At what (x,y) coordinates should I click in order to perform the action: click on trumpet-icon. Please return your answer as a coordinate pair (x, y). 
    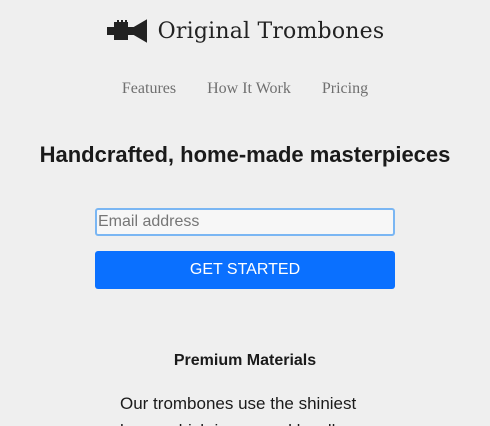
    Looking at the image, I should click on (128, 31).